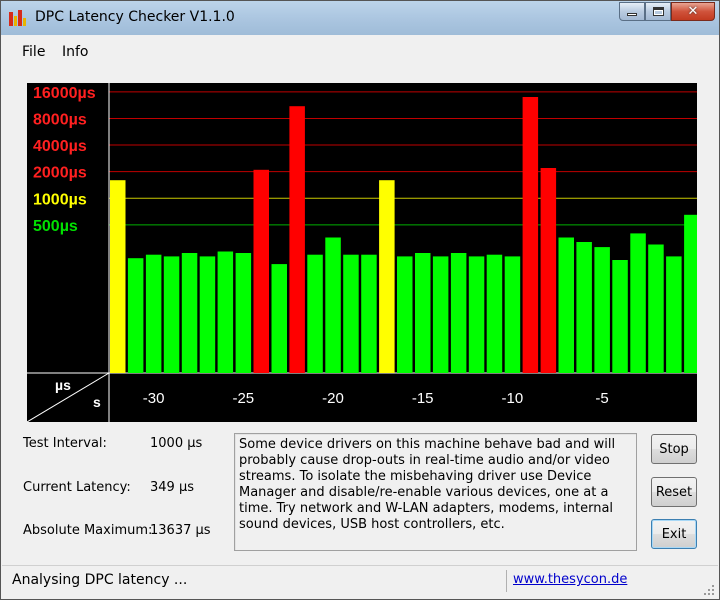 Image resolution: width=720 pixels, height=600 pixels. What do you see at coordinates (60, 119) in the screenshot?
I see `y-tick-label: 8000µs` at bounding box center [60, 119].